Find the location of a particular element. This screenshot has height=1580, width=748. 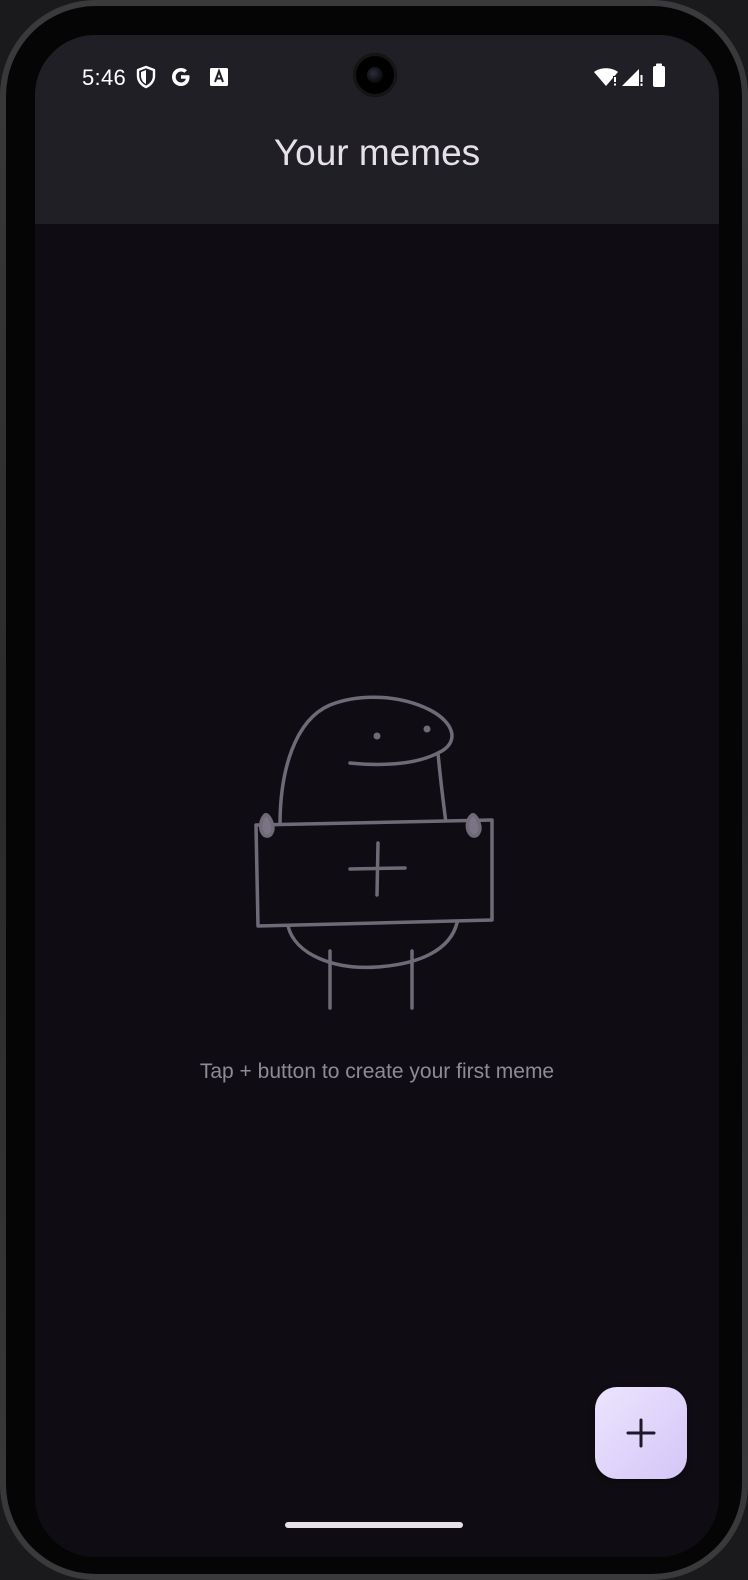

page-title: Your memes is located at coordinates (377, 153).